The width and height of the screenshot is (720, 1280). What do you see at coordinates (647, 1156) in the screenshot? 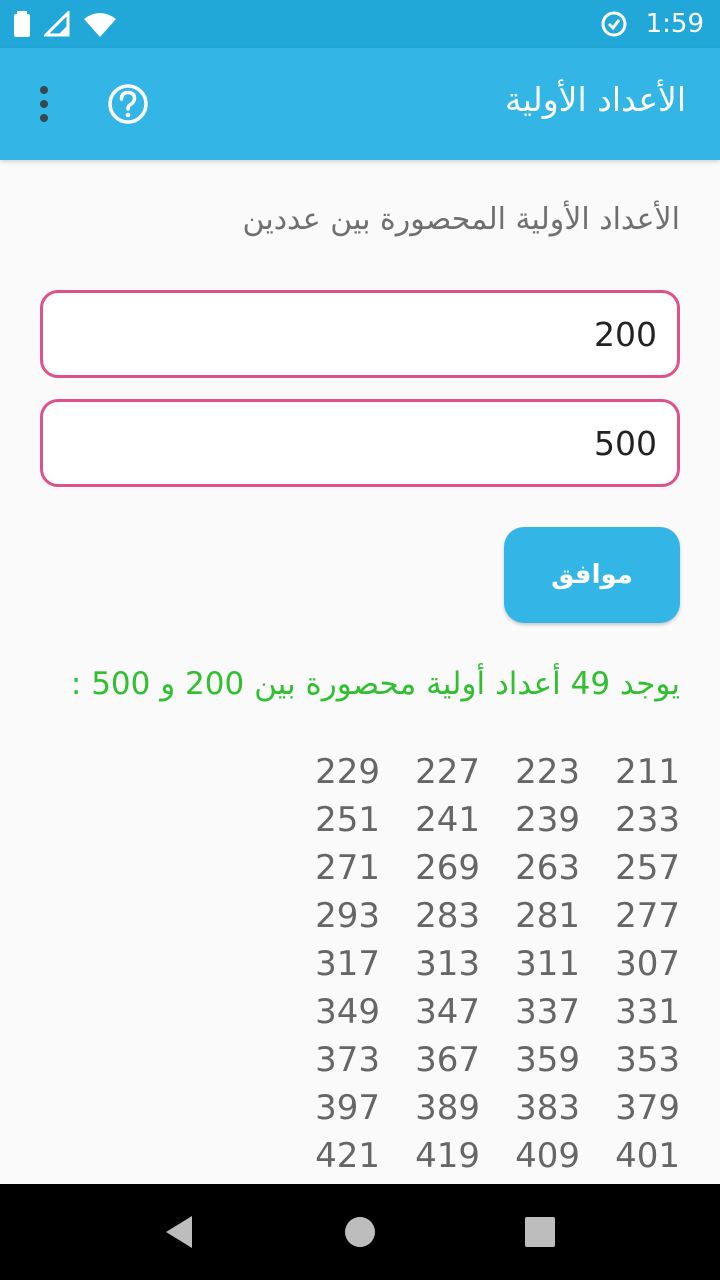
I see `prime-number: 401` at bounding box center [647, 1156].